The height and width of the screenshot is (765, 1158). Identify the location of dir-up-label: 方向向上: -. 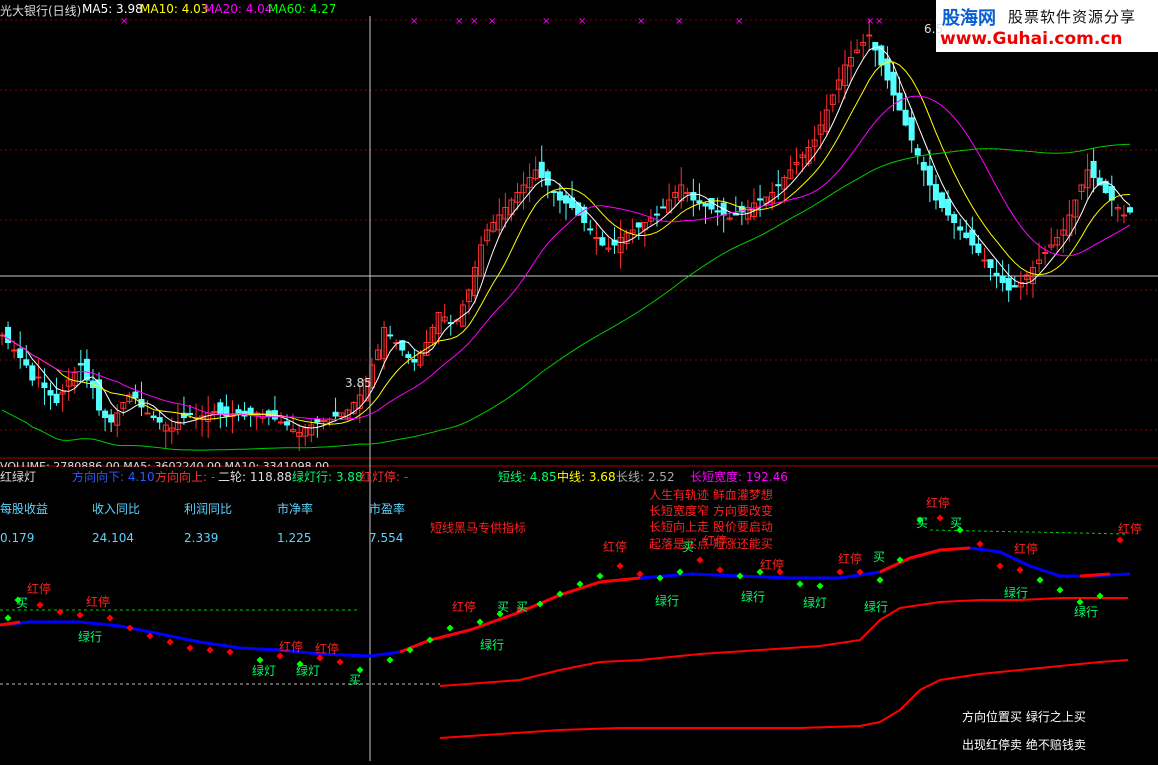
(185, 477).